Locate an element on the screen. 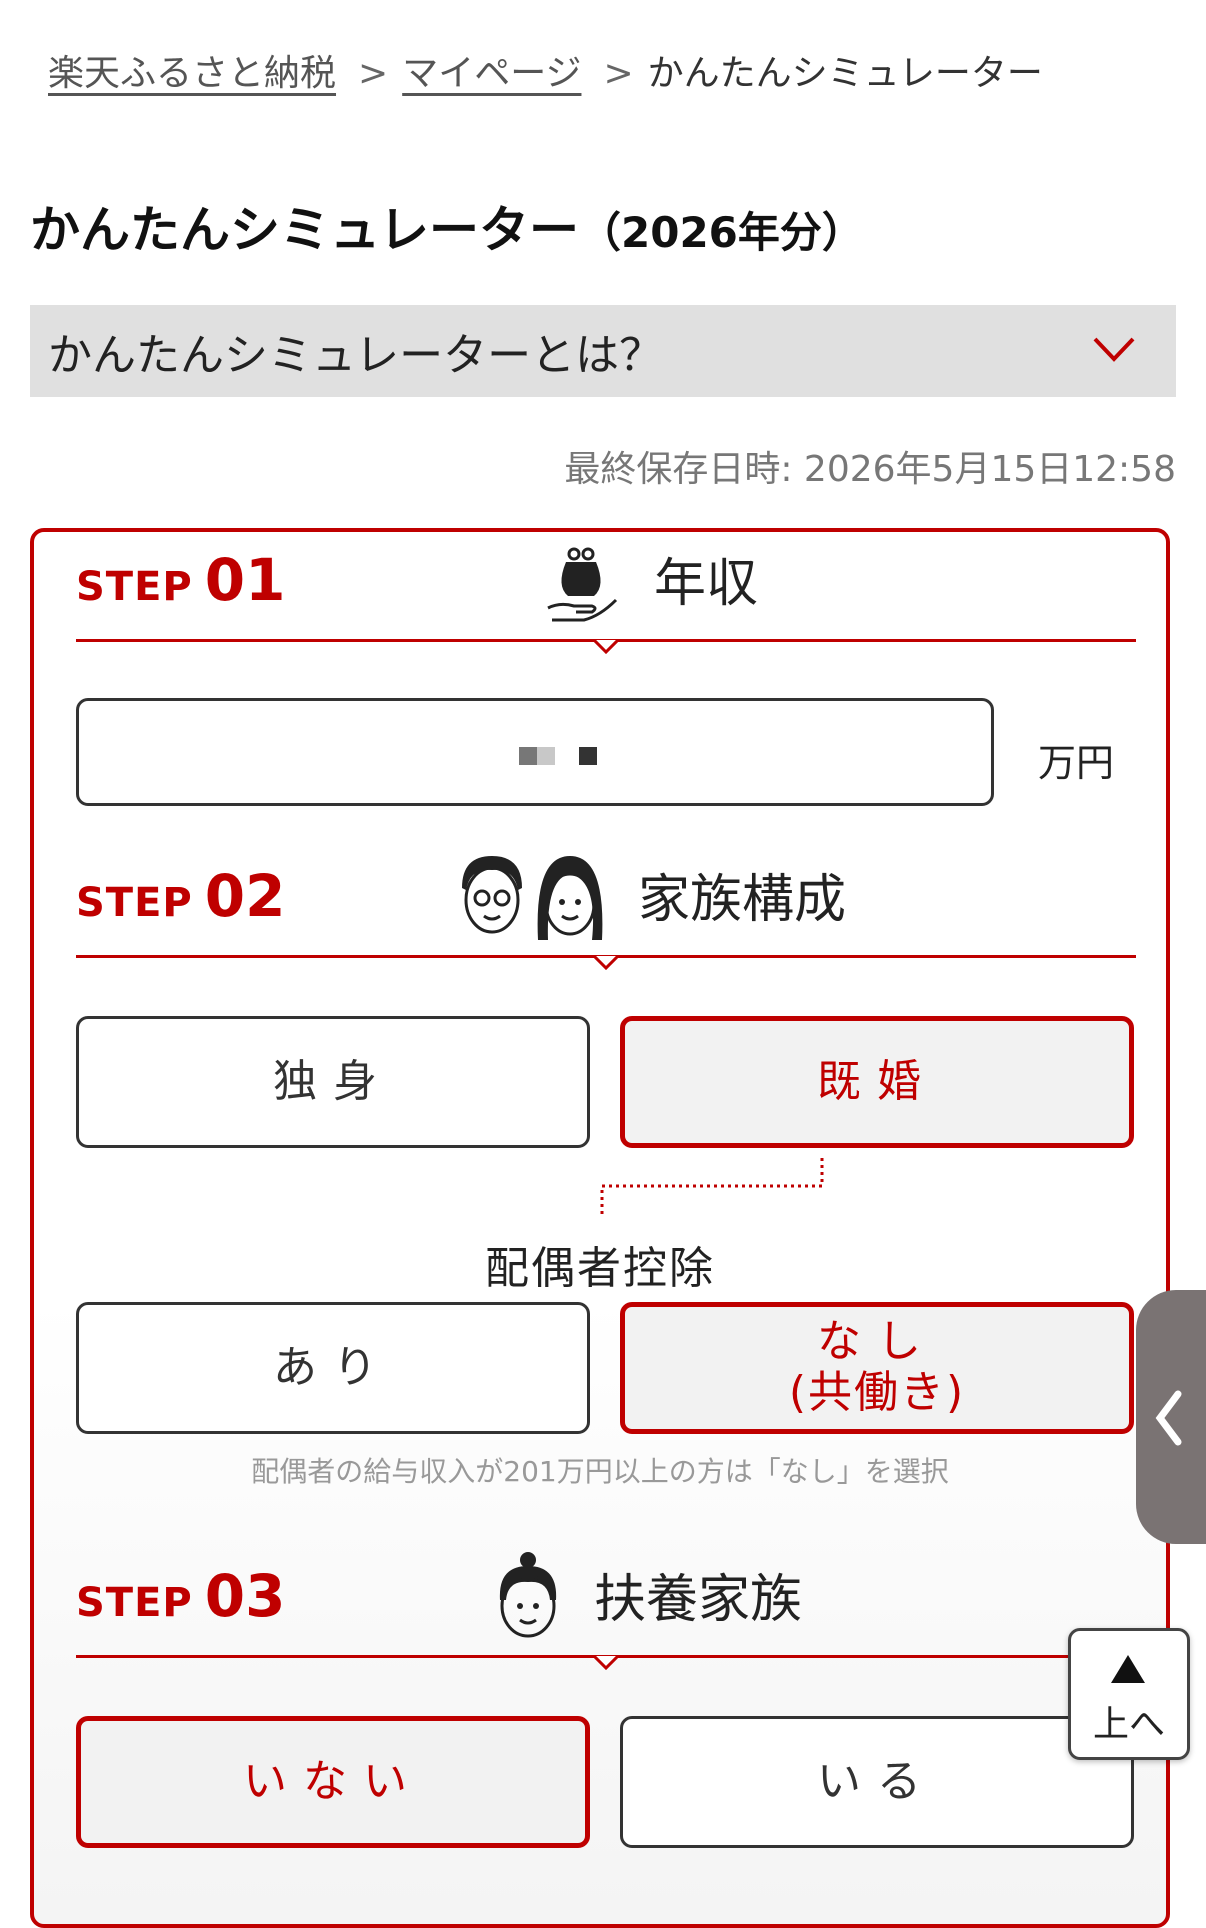 Image resolution: width=1206 pixels, height=1928 pixels. masked-value is located at coordinates (558, 756).